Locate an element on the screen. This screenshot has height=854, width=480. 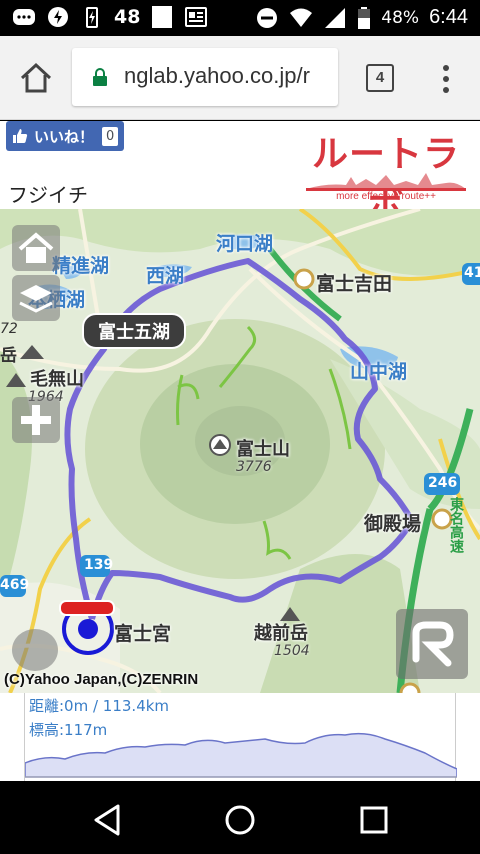
region-label: 富士五湖 is located at coordinates (134, 331).